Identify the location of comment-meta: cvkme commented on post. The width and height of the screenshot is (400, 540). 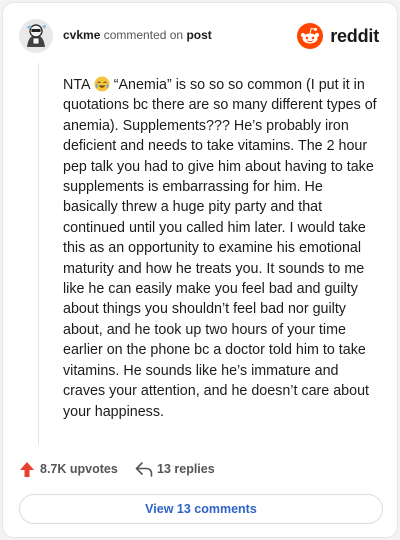
(137, 35).